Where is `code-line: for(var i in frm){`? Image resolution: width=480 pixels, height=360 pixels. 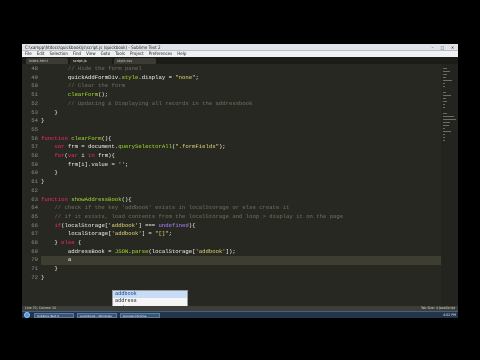 code-line: for(var i in frm){ is located at coordinates (78, 156).